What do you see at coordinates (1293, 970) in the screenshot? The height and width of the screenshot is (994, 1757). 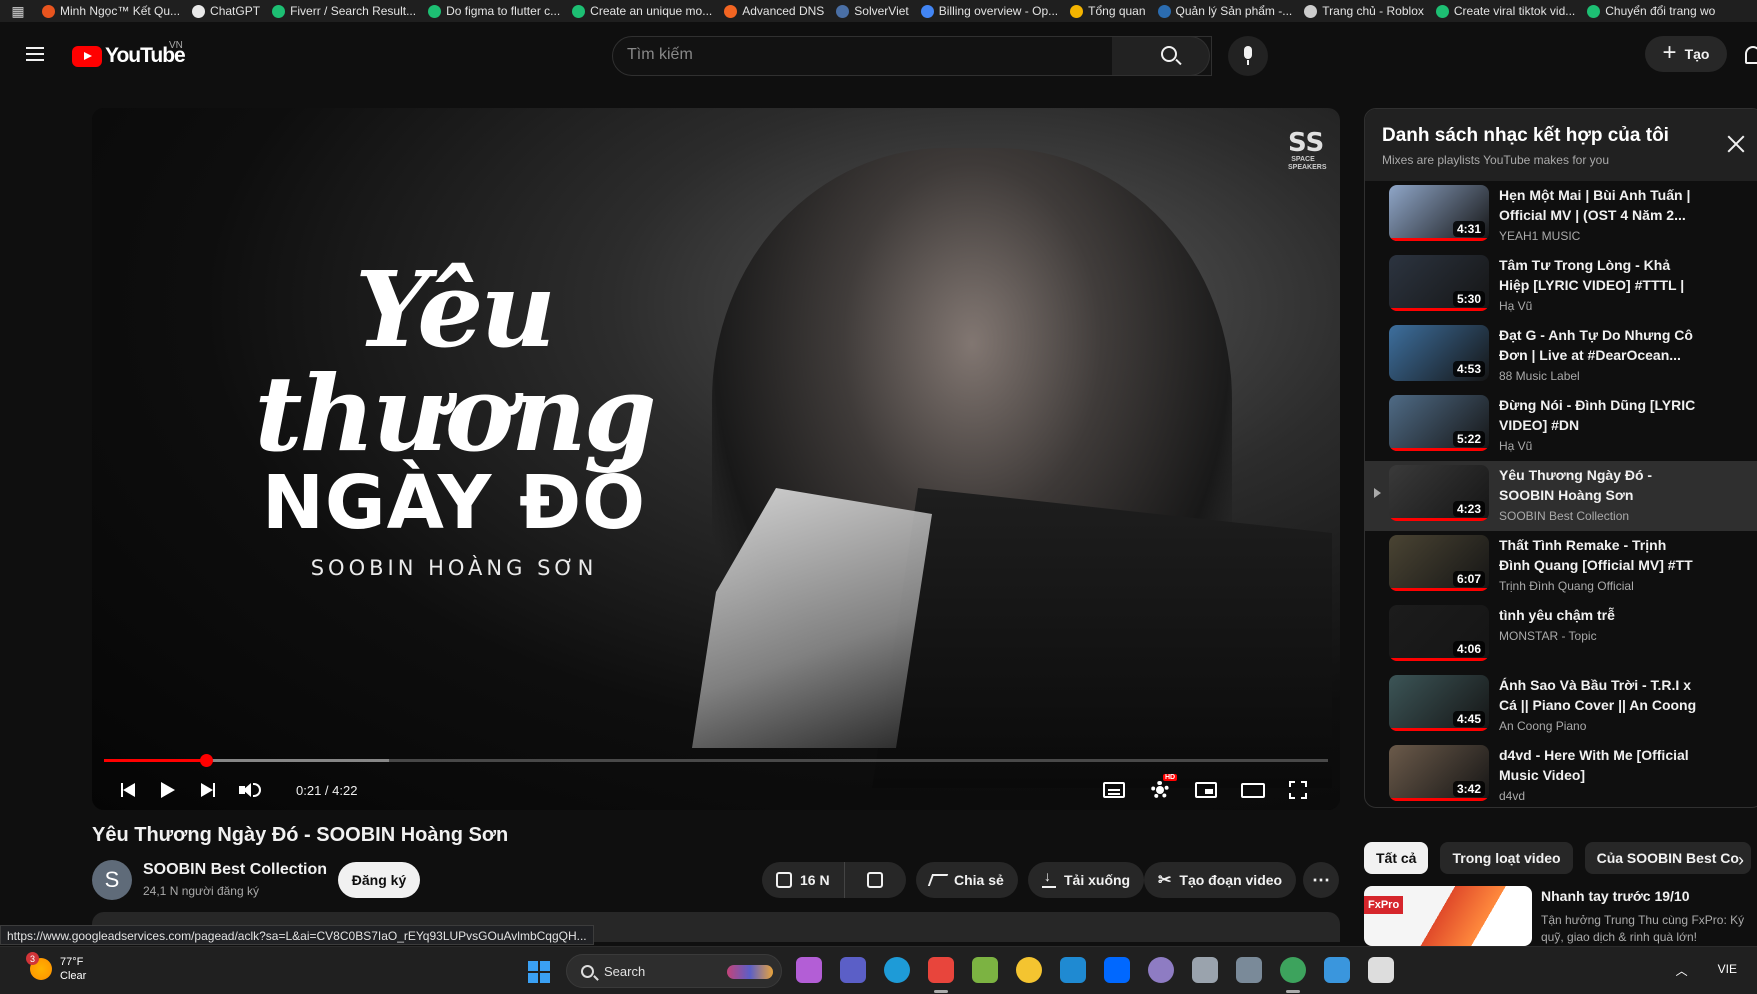 I see `chrome-profile-icon` at bounding box center [1293, 970].